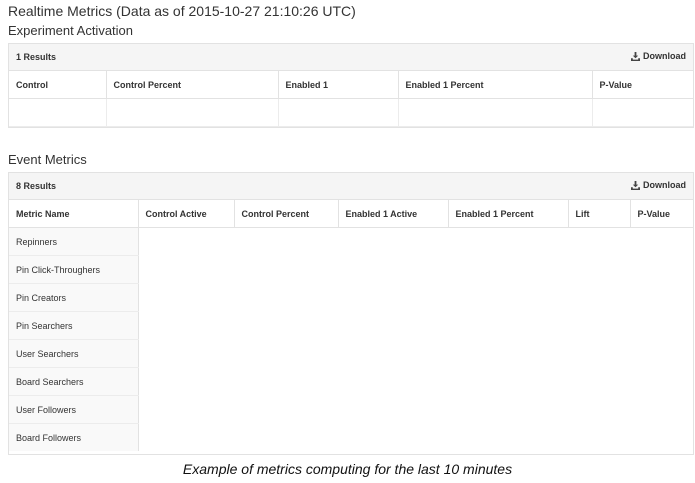  Describe the element at coordinates (186, 214) in the screenshot. I see `column-header-control-active: Control Active` at that location.